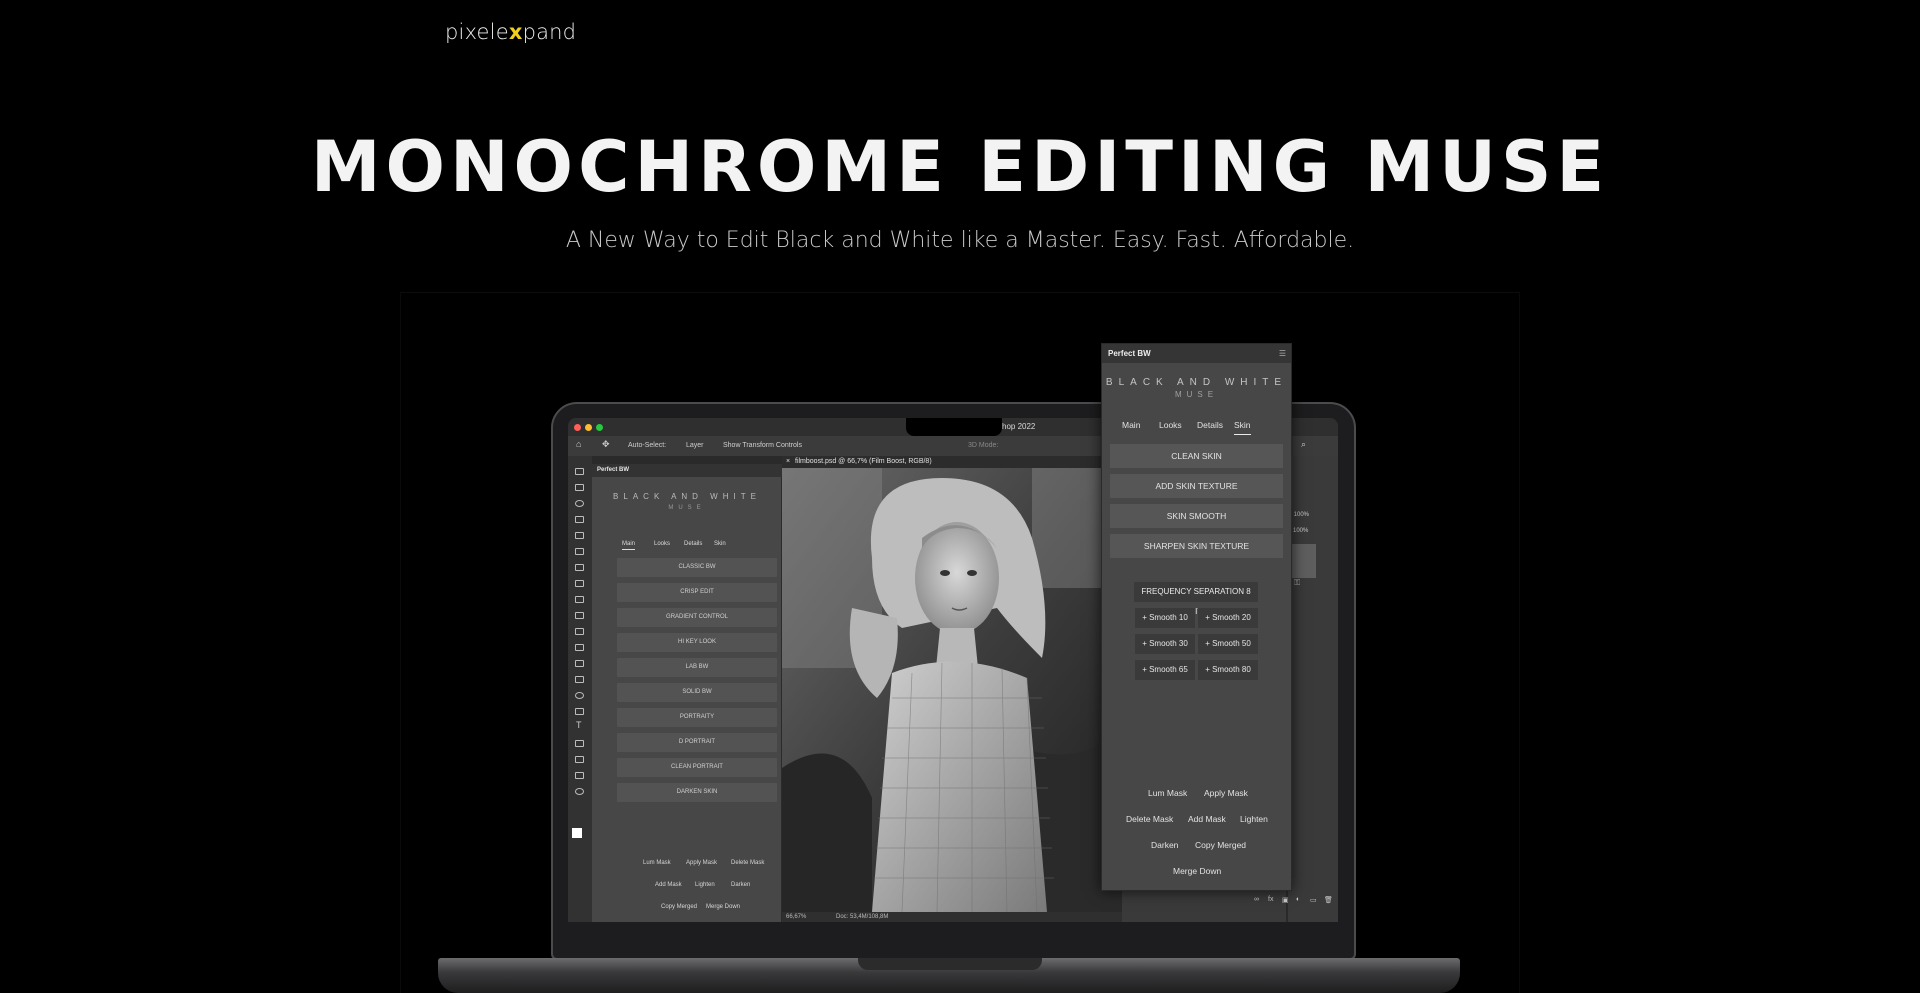 This screenshot has height=993, width=1920. I want to click on panel-tab-label: Perfect BW, so click(1129, 353).